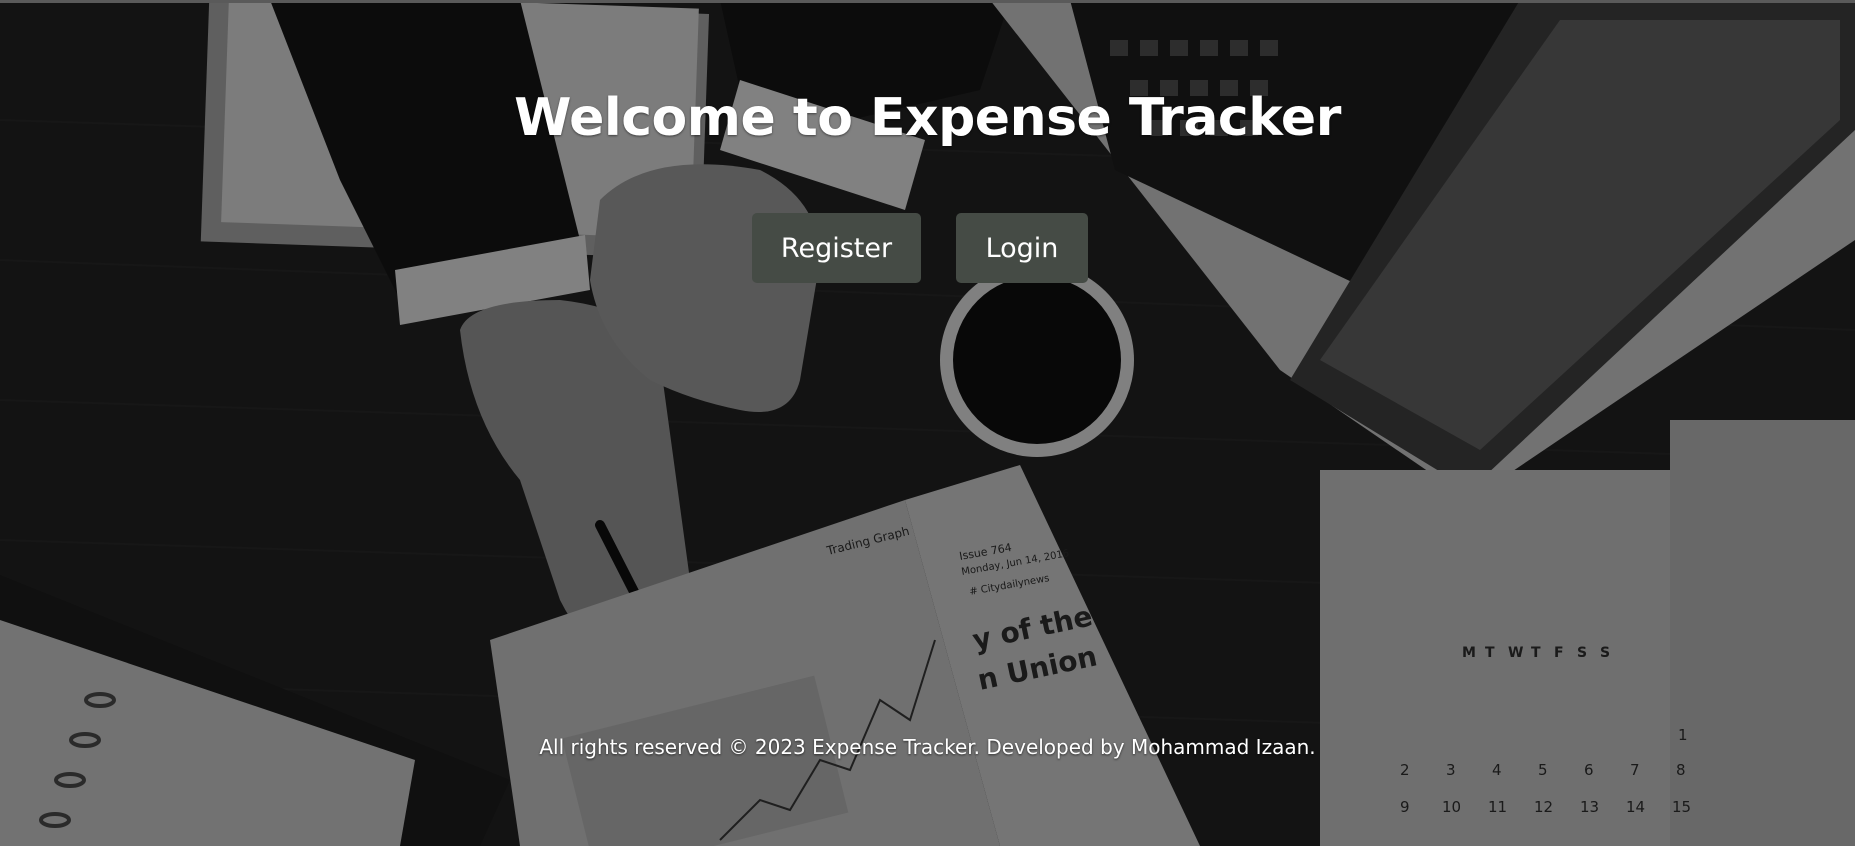  I want to click on login-button: Login, so click(1022, 248).